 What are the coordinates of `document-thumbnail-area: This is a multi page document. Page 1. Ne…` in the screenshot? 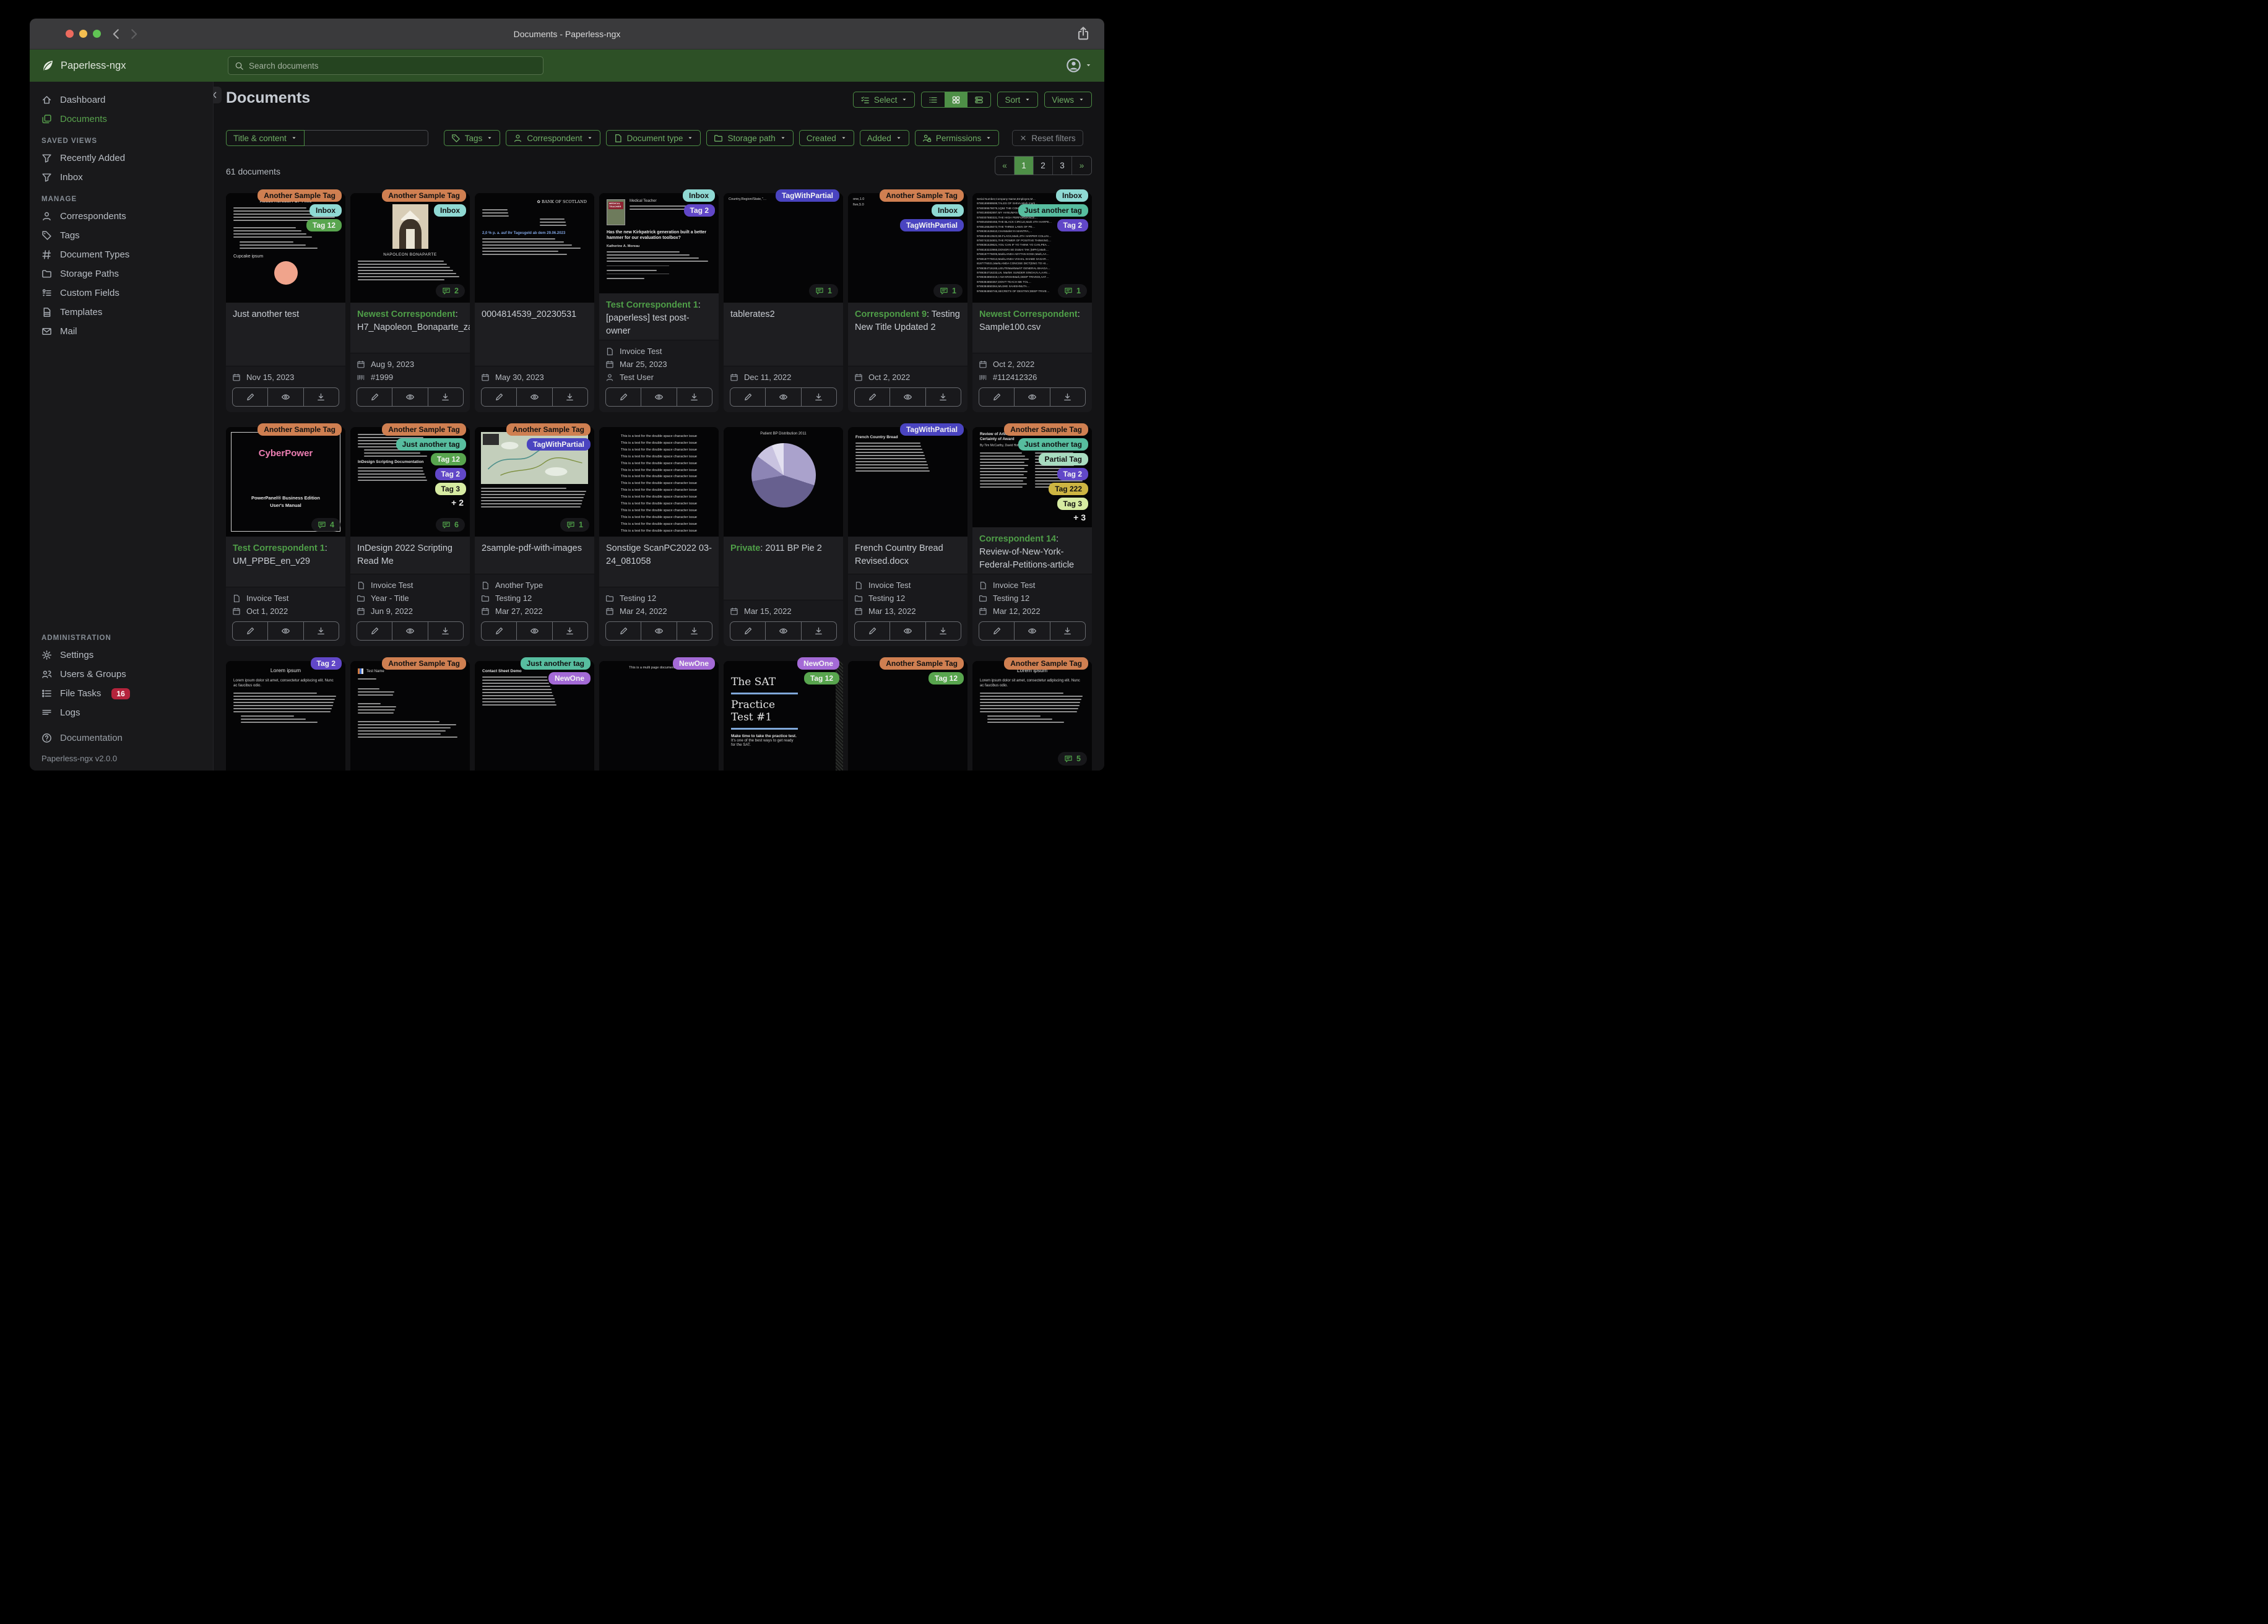 It's located at (659, 714).